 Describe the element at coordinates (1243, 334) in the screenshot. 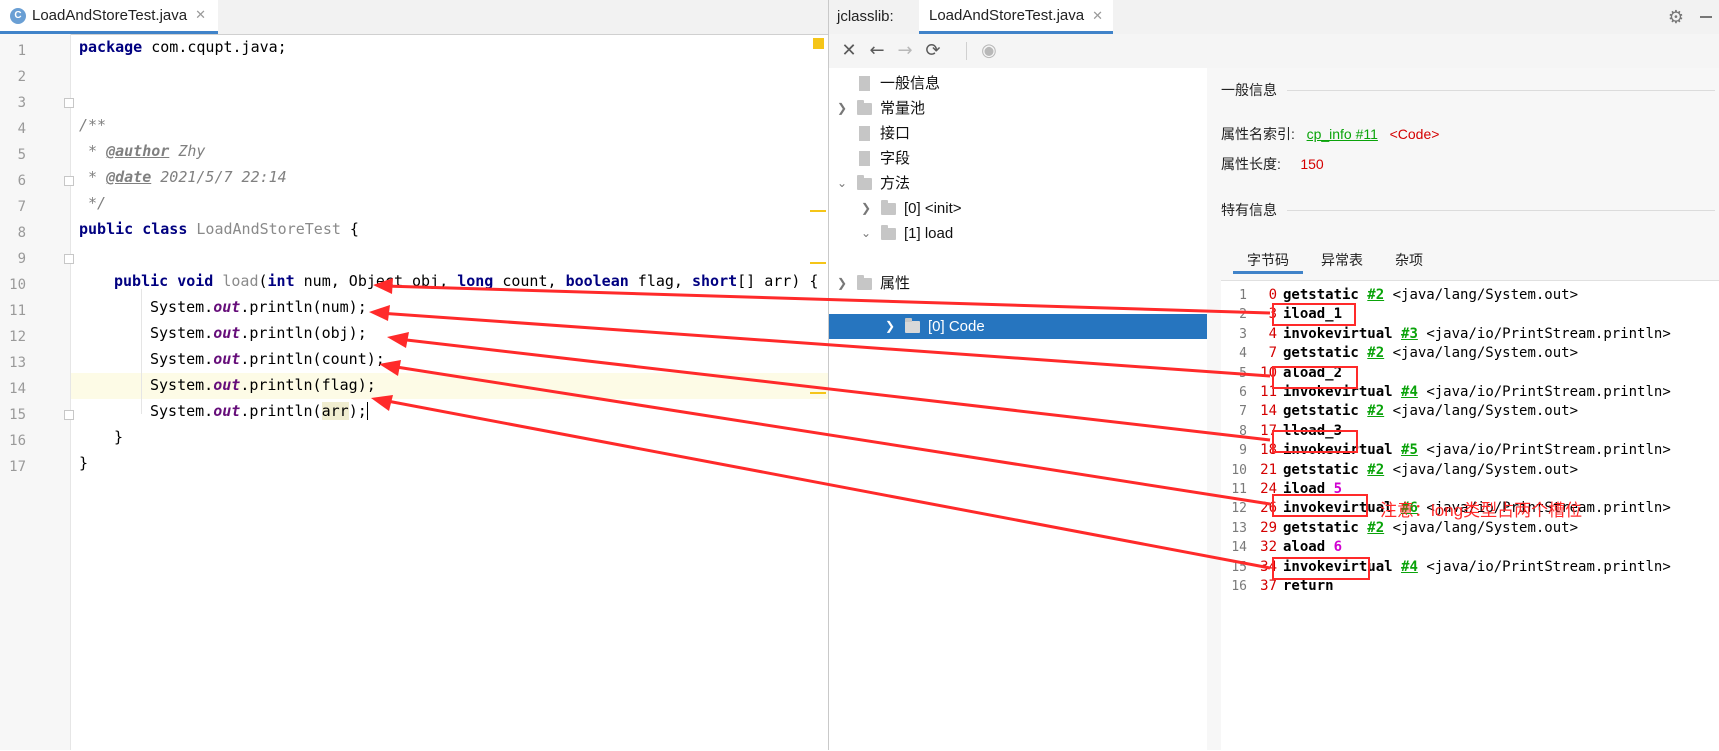

I see `bytecode-line-number: 3` at that location.